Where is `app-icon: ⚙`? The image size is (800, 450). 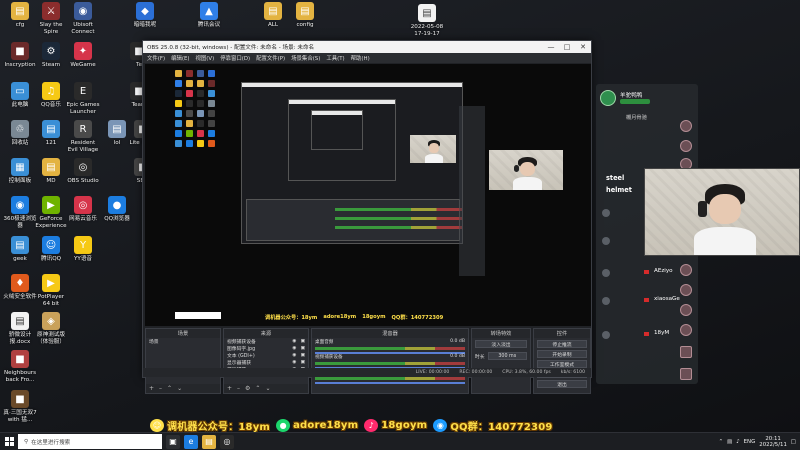
app-icon: ⚙ is located at coordinates (51, 51).